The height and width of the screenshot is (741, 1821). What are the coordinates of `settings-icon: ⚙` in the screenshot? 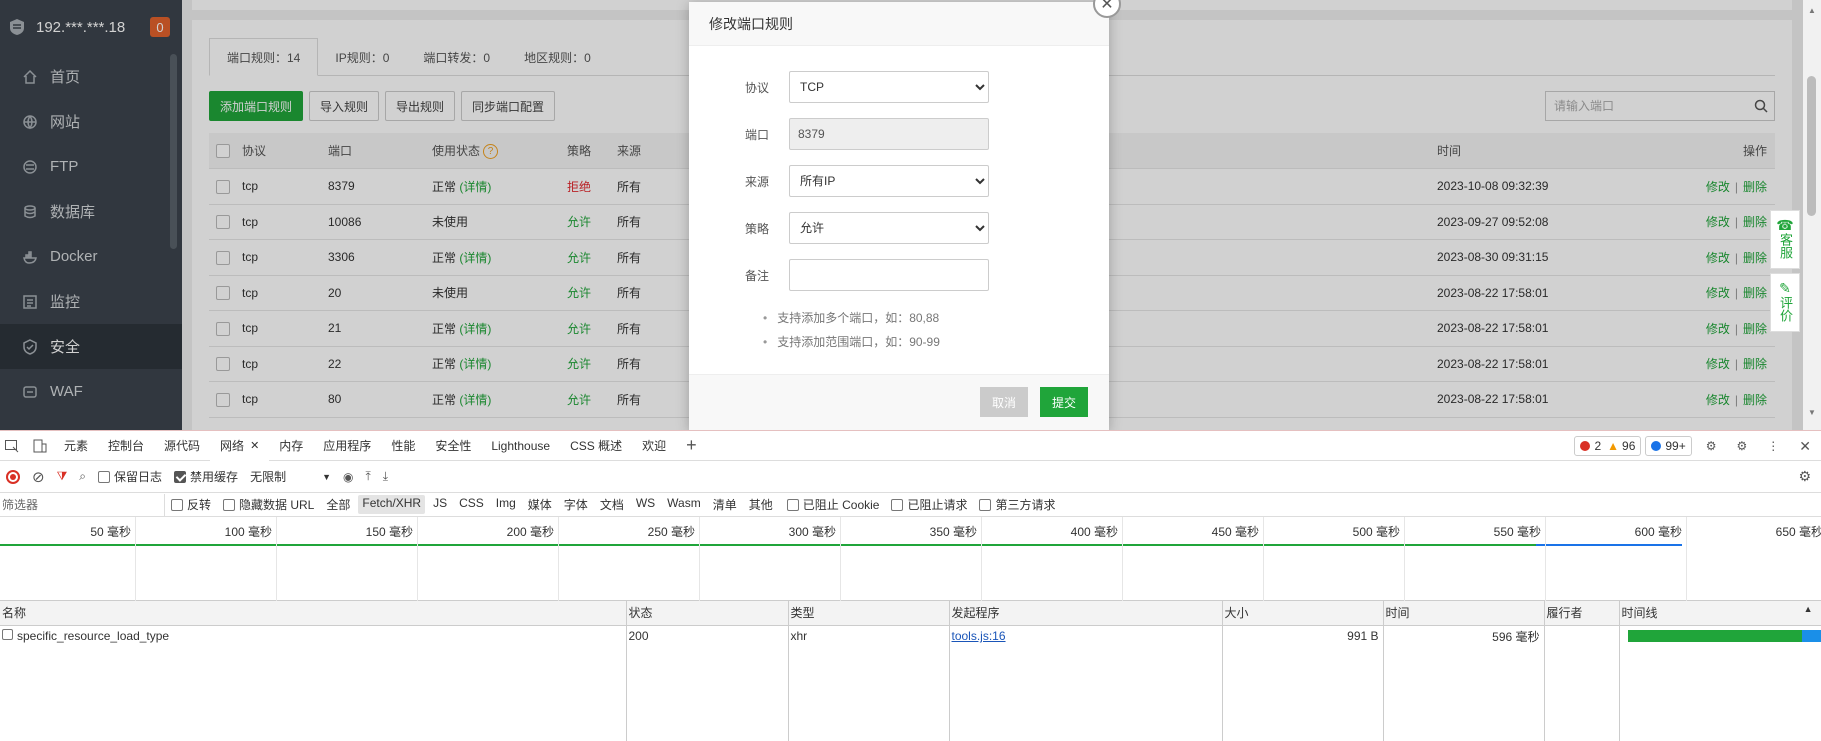 It's located at (1742, 446).